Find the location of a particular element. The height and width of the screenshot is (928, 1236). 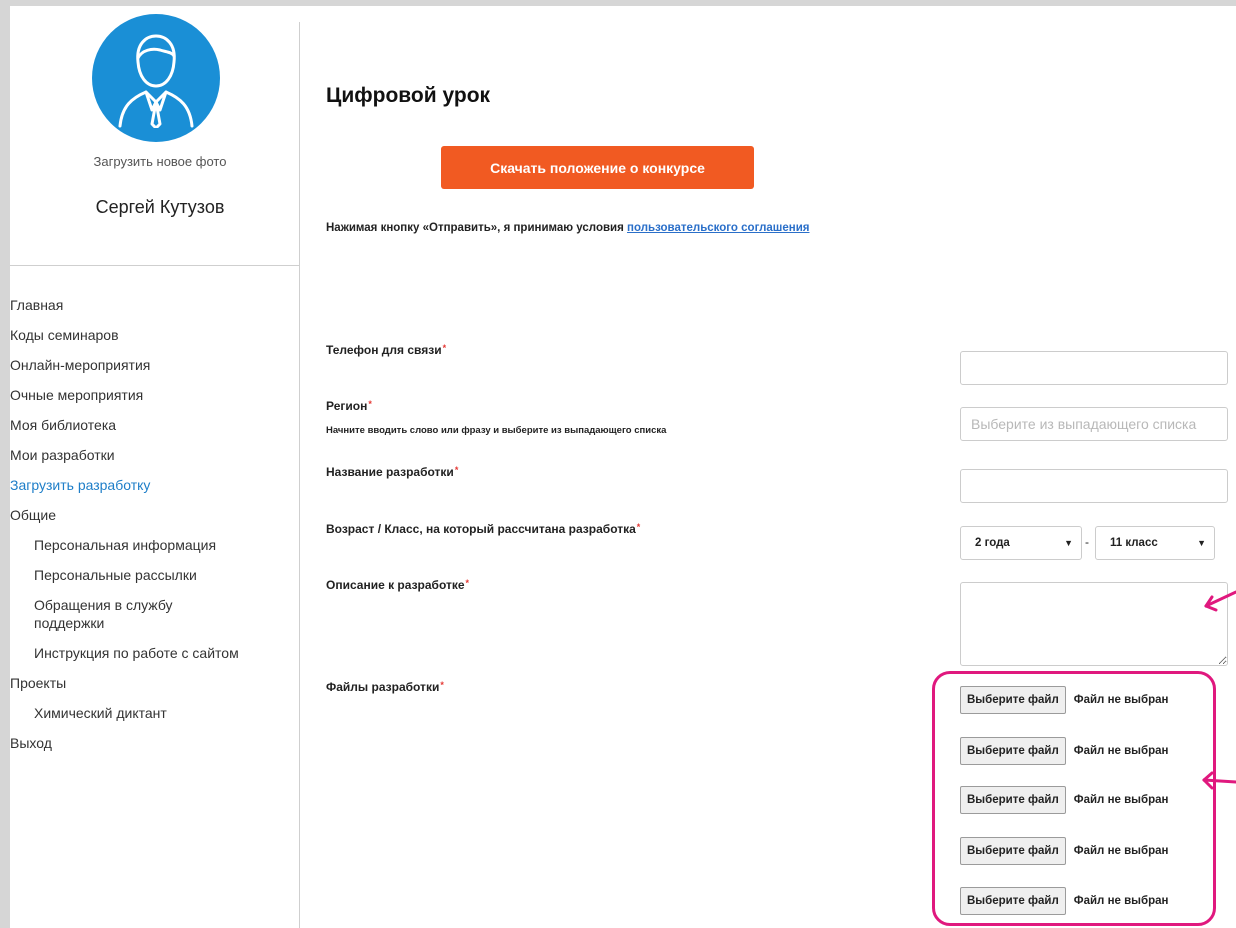

avatar is located at coordinates (156, 78).